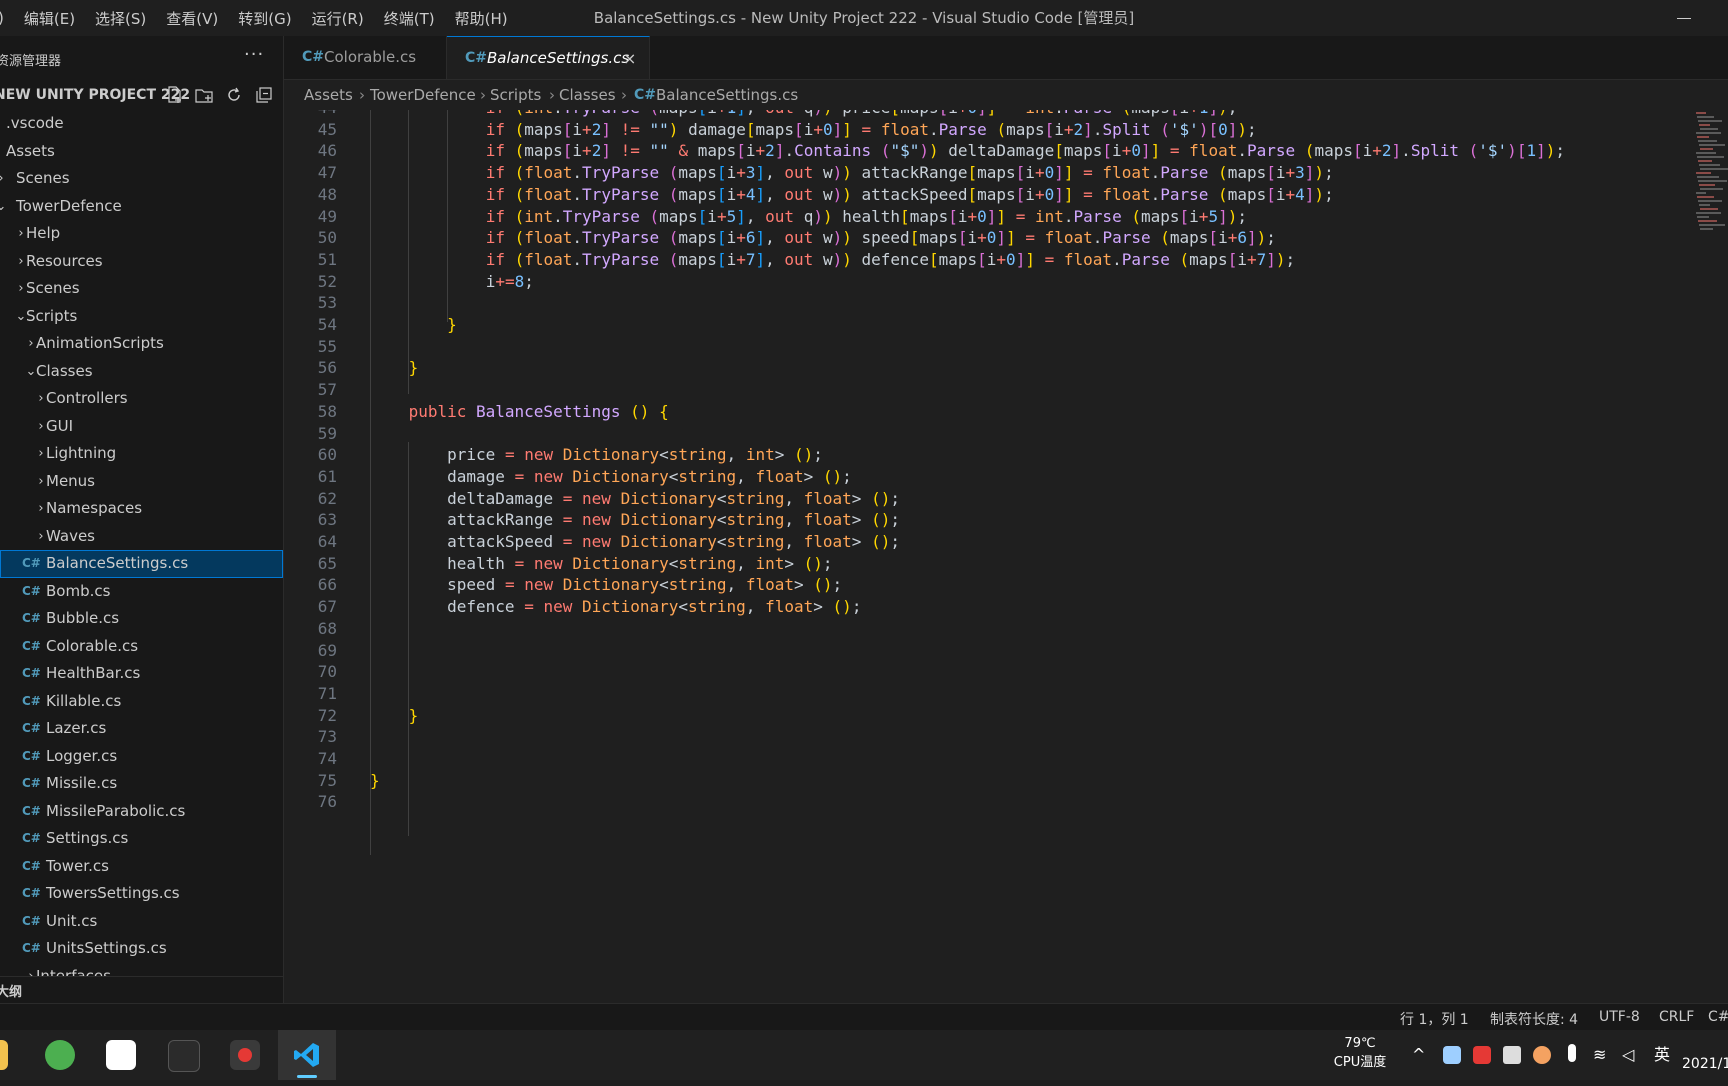 This screenshot has width=1728, height=1086. I want to click on cpu-temp: 79℃, so click(1360, 1043).